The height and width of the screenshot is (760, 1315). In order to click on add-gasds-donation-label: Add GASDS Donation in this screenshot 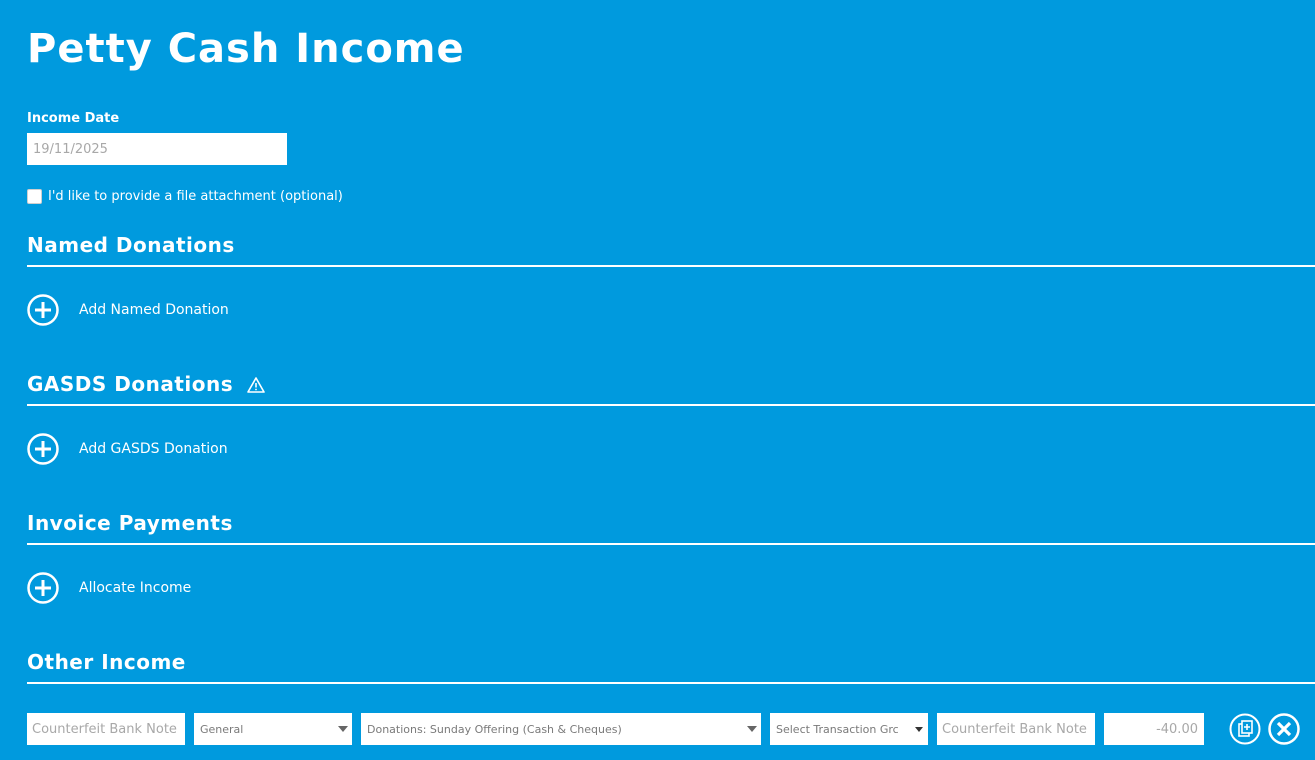, I will do `click(153, 449)`.